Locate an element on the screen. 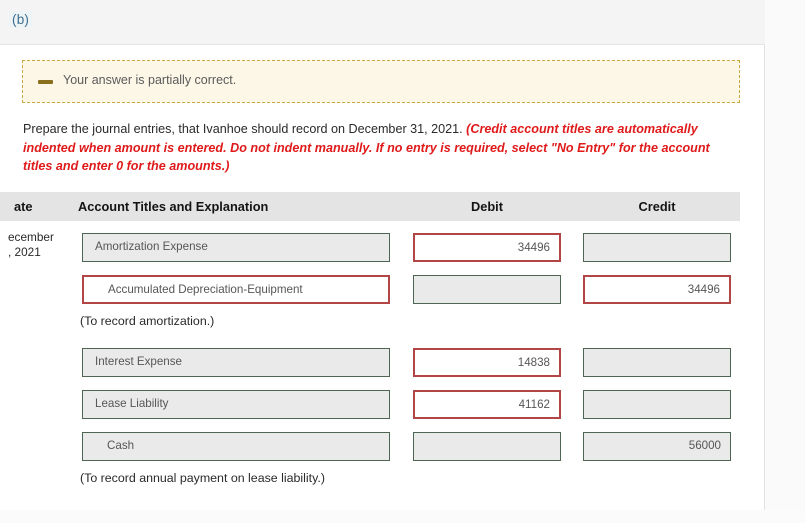  entry-date-line-1: ecember is located at coordinates (31, 237).